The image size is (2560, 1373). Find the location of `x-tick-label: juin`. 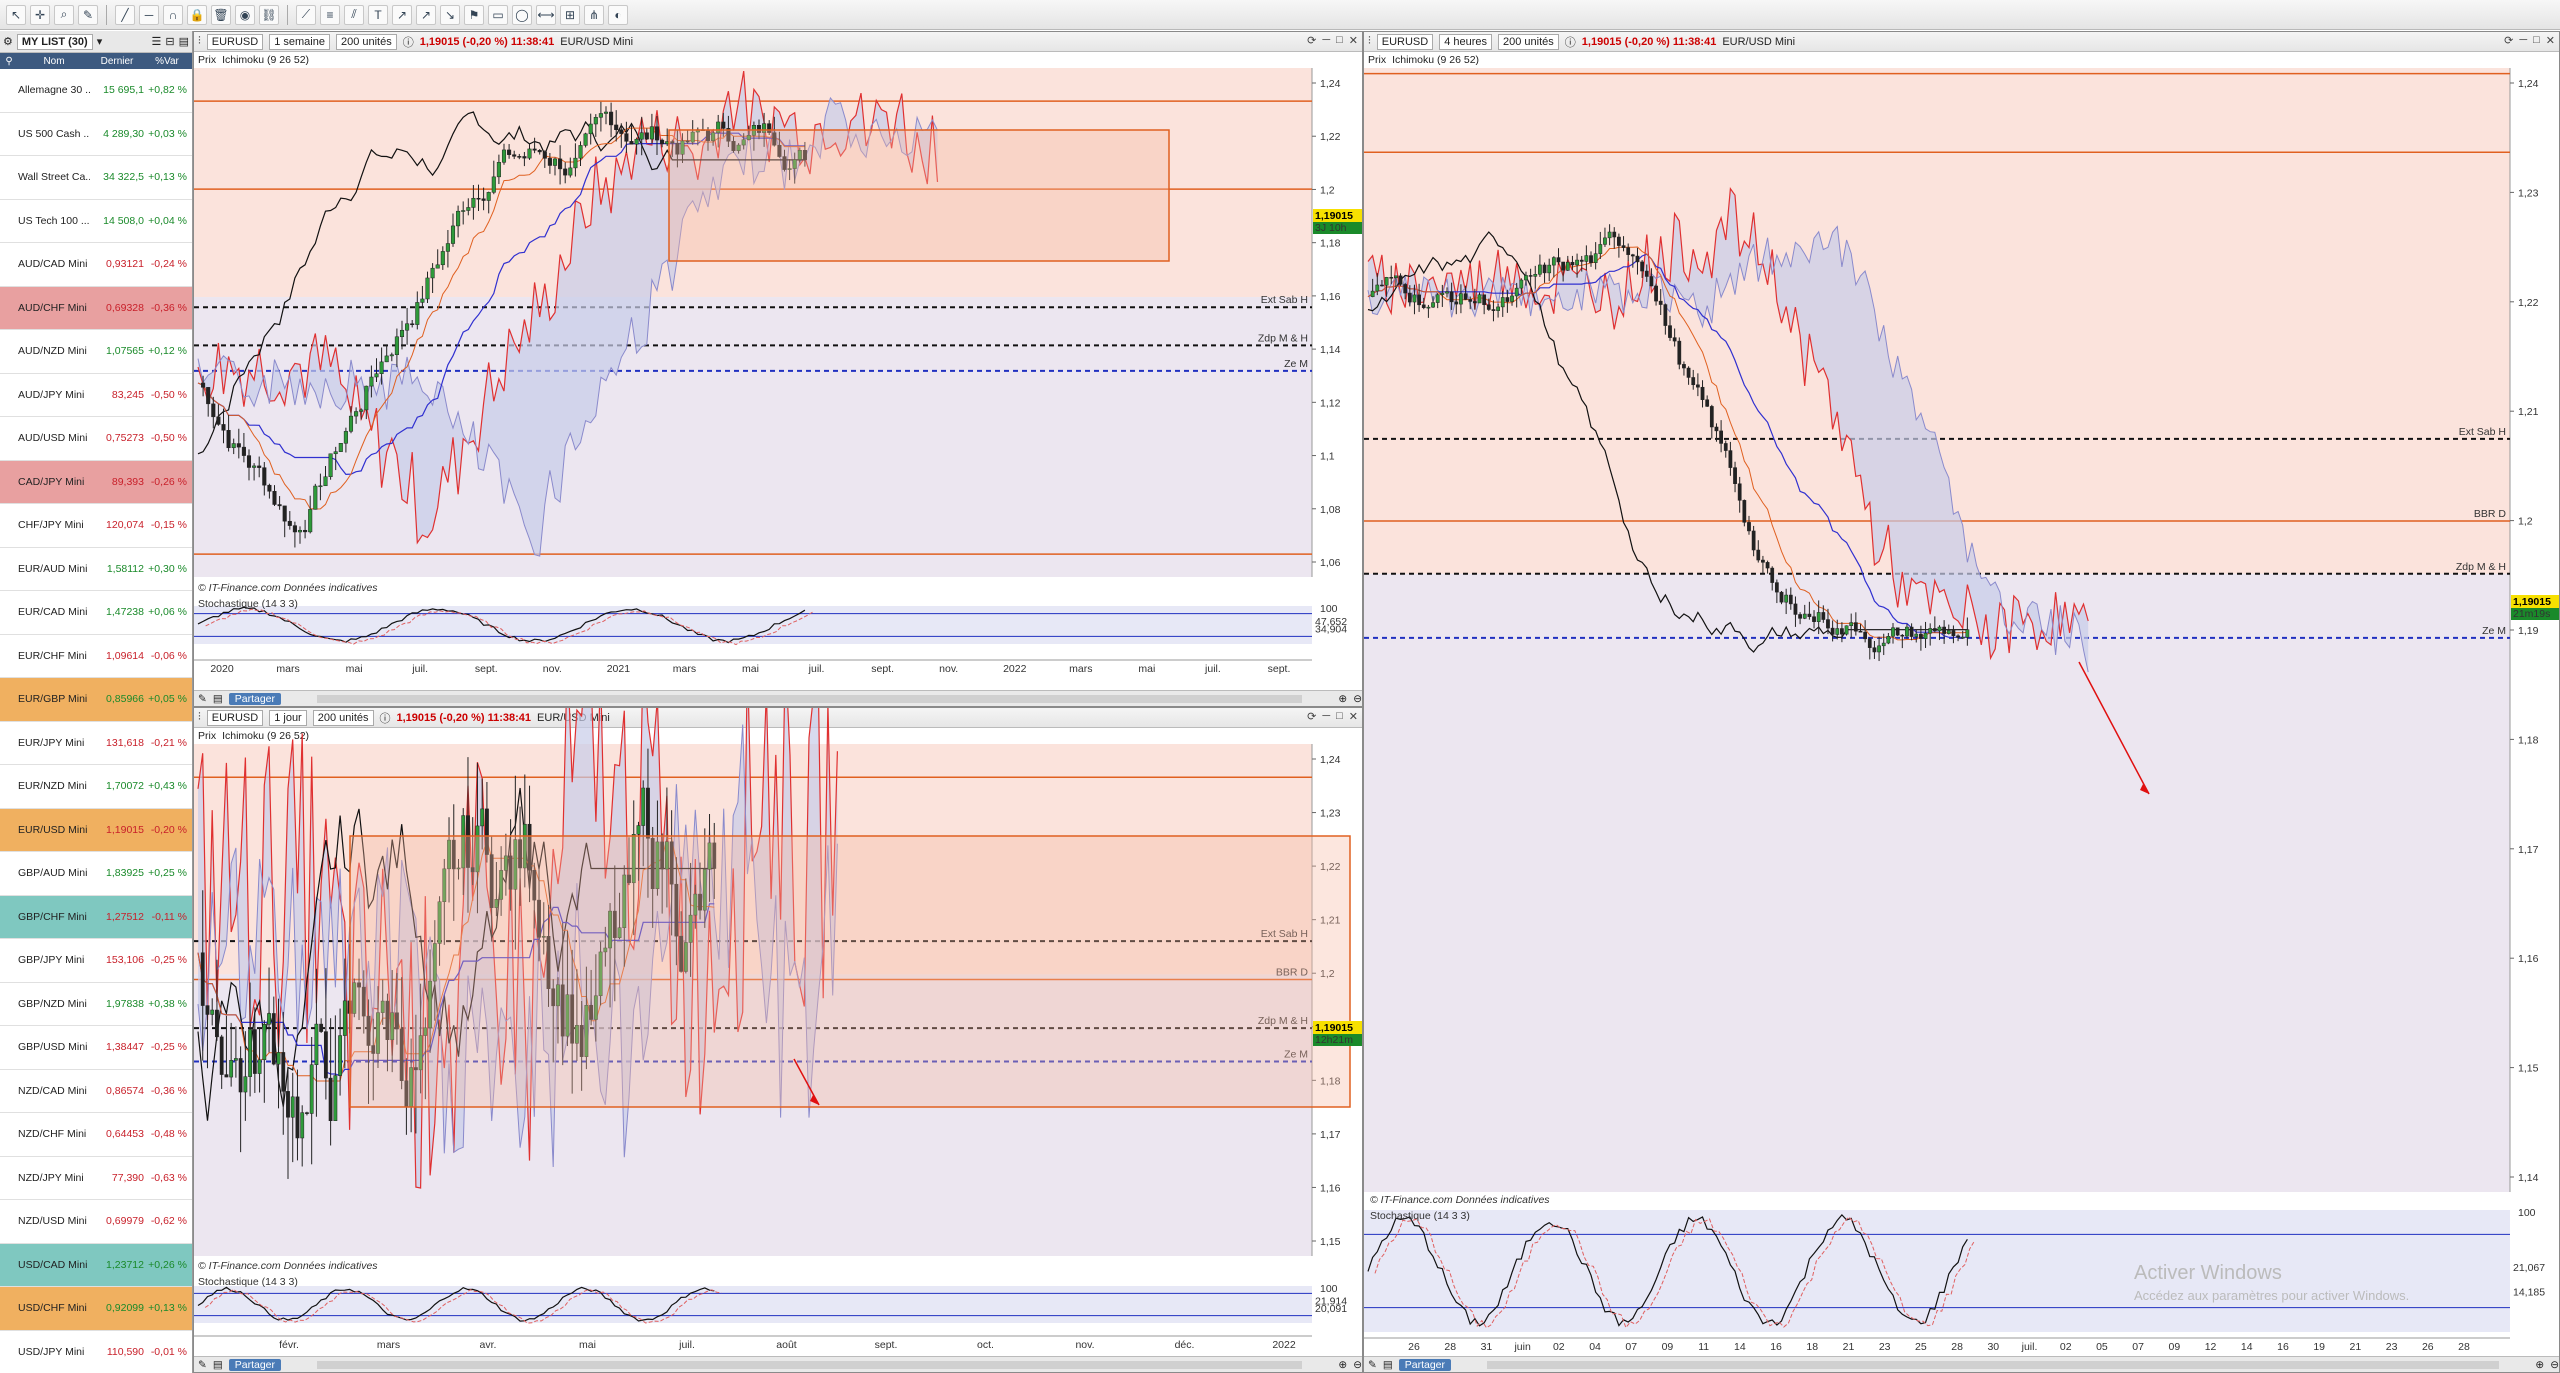

x-tick-label: juin is located at coordinates (1522, 1347).